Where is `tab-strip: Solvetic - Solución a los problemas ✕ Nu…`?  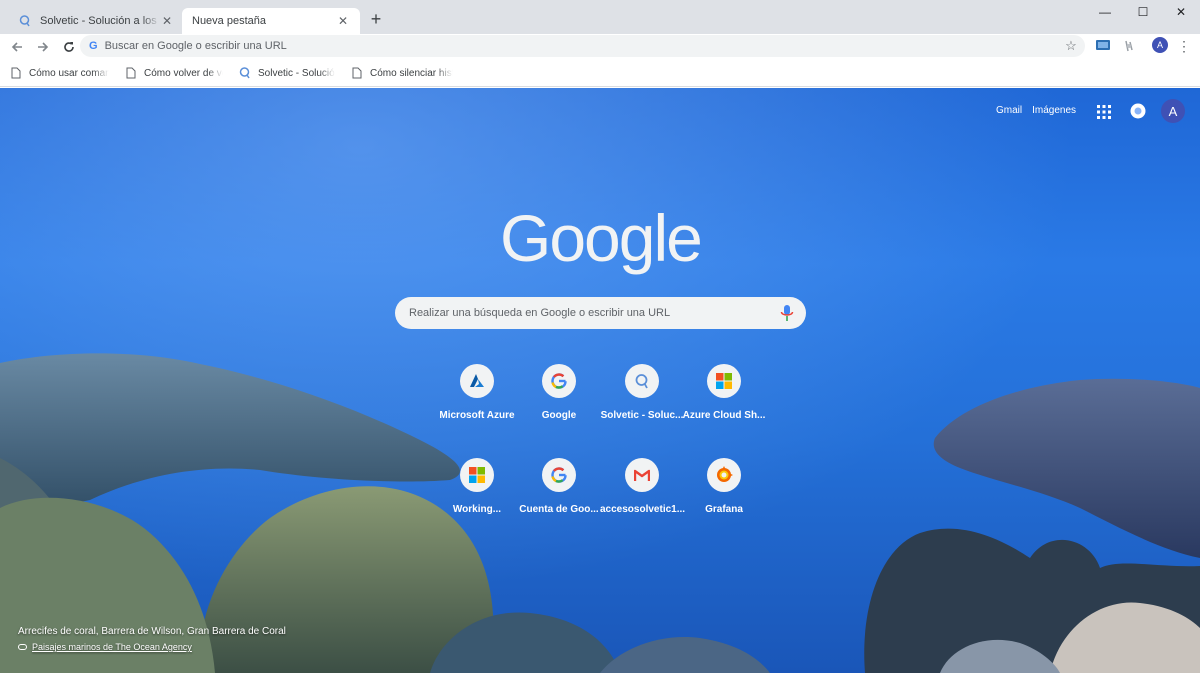
tab-strip: Solvetic - Solución a los problemas ✕ Nu… is located at coordinates (600, 17).